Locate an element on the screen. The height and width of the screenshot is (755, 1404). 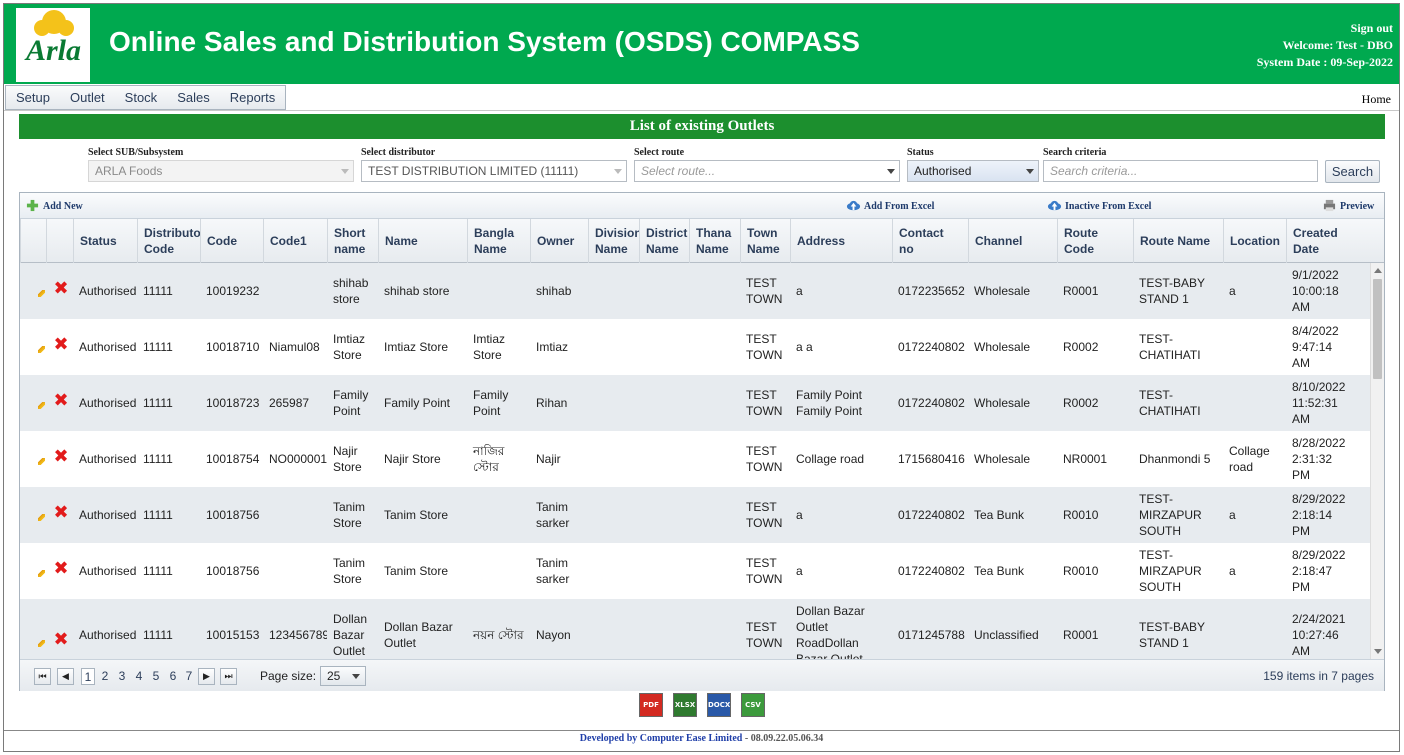
search-button: Search is located at coordinates (1352, 171).